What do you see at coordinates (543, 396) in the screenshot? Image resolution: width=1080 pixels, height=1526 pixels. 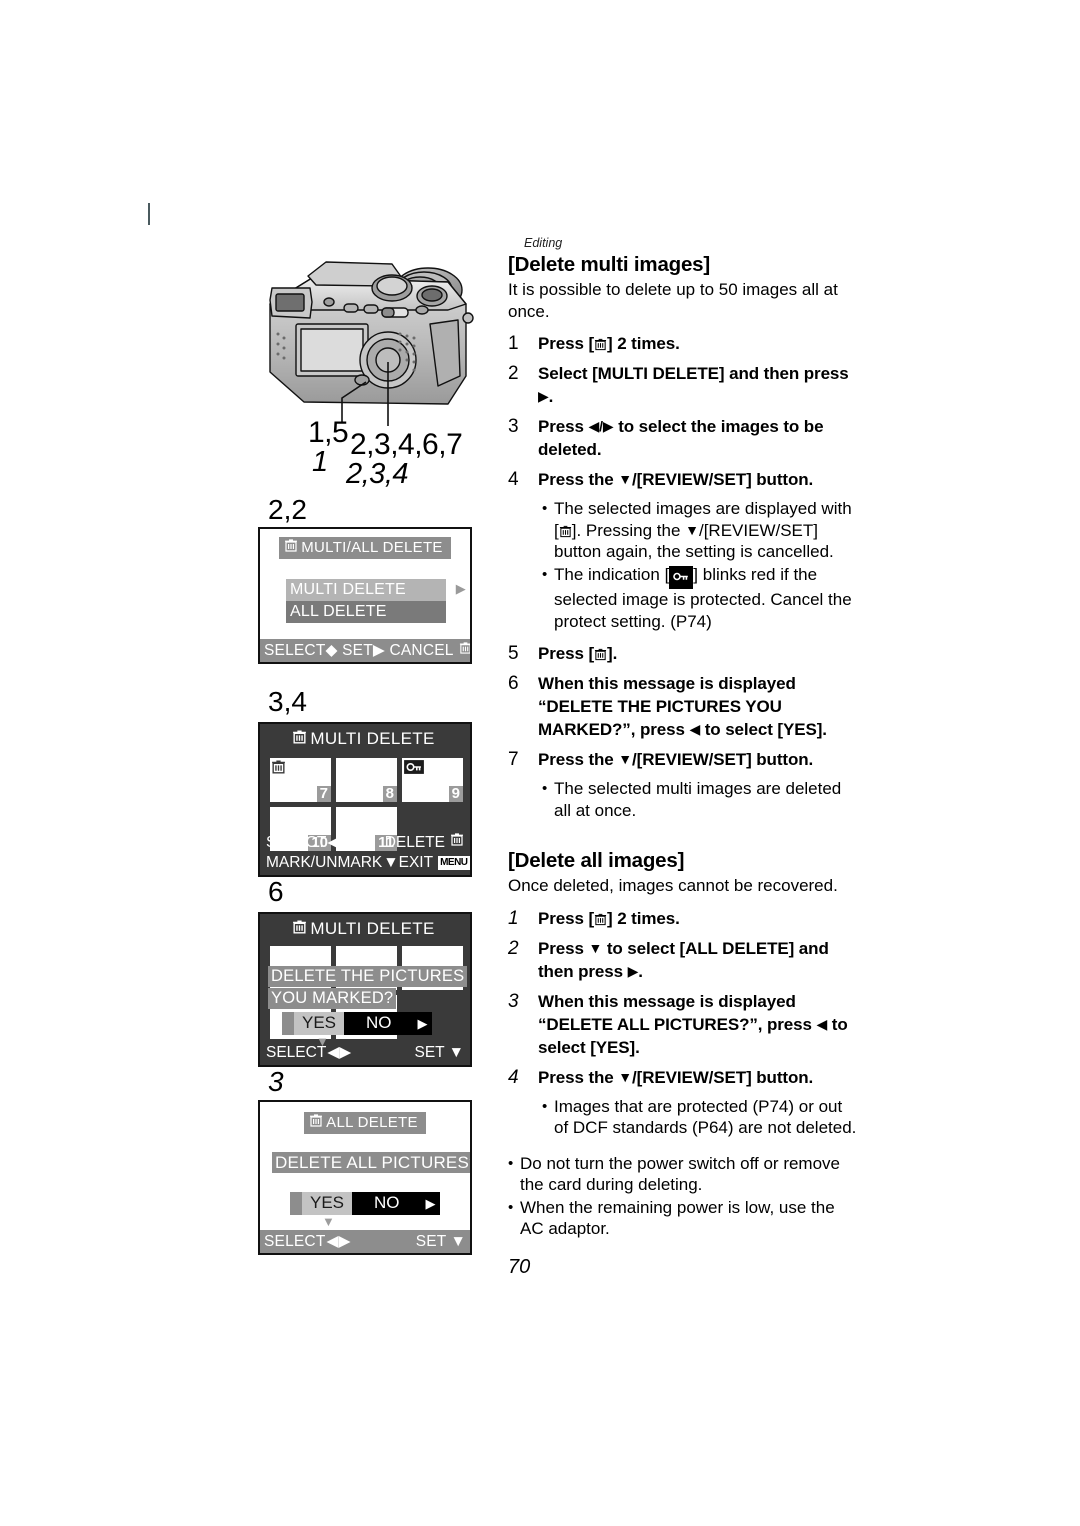 I see `right-triangle-icon: ▶` at bounding box center [543, 396].